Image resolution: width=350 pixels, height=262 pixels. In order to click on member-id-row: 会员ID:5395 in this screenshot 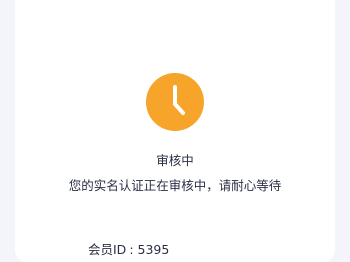, I will do `click(128, 250)`.